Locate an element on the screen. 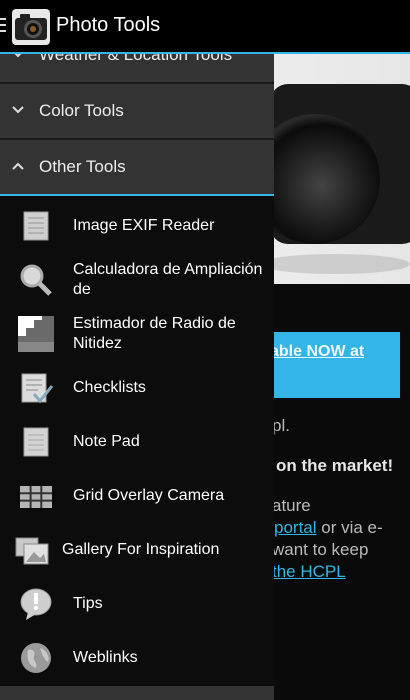 This screenshot has height=700, width=410. menu-item-grid-overlay-camera: Grid Overlay Camera is located at coordinates (137, 495).